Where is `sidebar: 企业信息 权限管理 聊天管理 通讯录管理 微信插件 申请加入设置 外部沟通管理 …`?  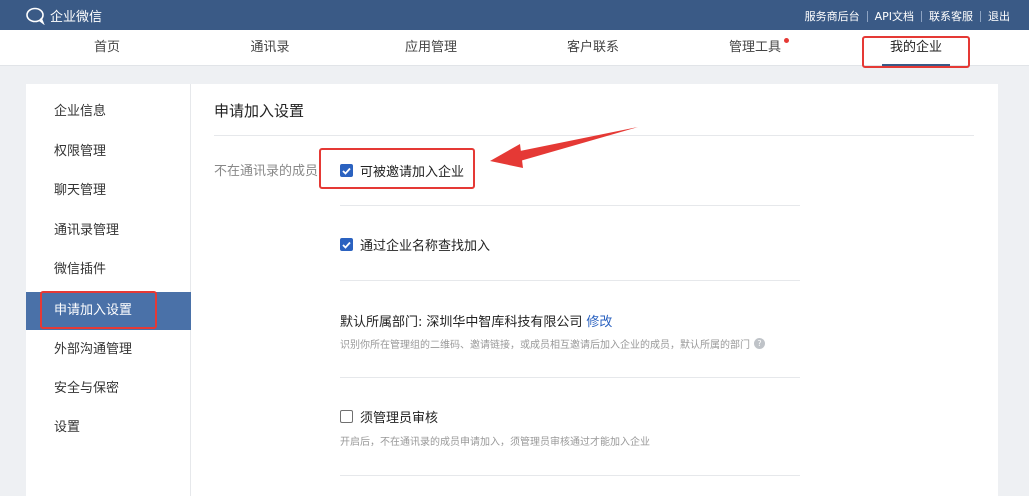 sidebar: 企业信息 权限管理 聊天管理 通讯录管理 微信插件 申请加入设置 外部沟通管理 … is located at coordinates (108, 290).